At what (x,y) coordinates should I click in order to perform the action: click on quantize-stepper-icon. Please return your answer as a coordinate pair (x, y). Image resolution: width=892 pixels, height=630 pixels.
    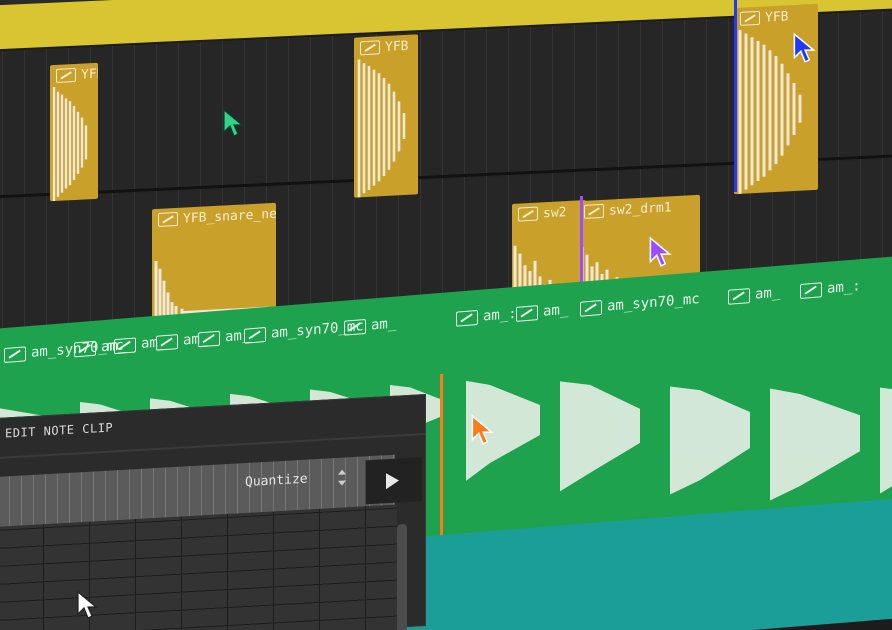
    Looking at the image, I should click on (342, 478).